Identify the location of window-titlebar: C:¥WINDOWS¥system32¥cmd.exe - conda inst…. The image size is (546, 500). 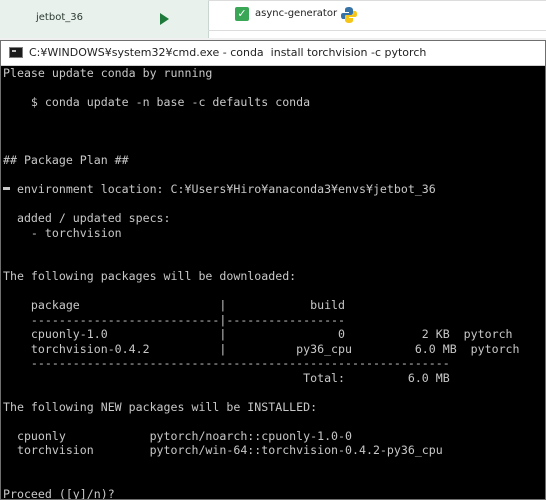
(273, 53).